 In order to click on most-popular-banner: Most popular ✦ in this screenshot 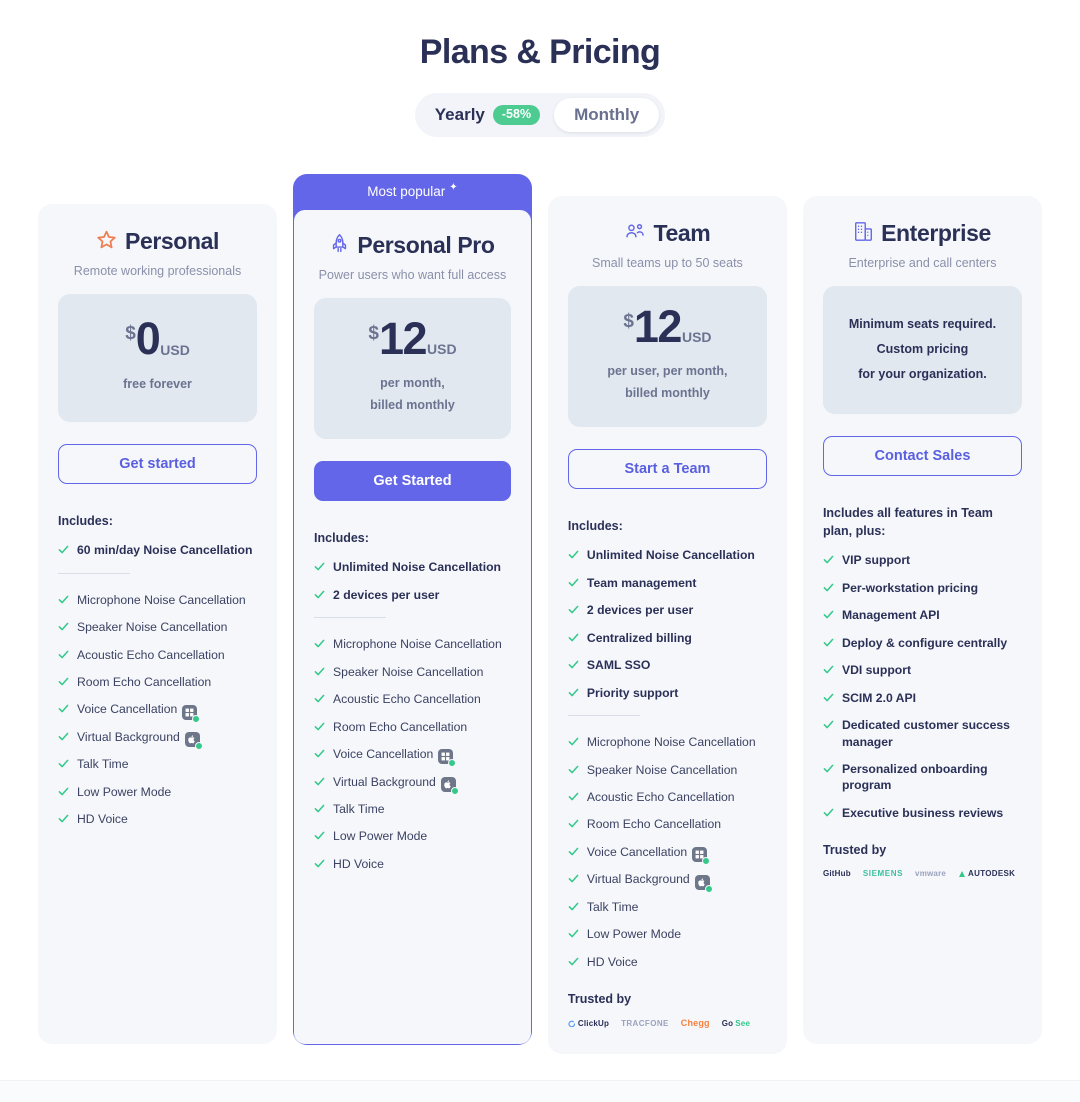, I will do `click(412, 191)`.